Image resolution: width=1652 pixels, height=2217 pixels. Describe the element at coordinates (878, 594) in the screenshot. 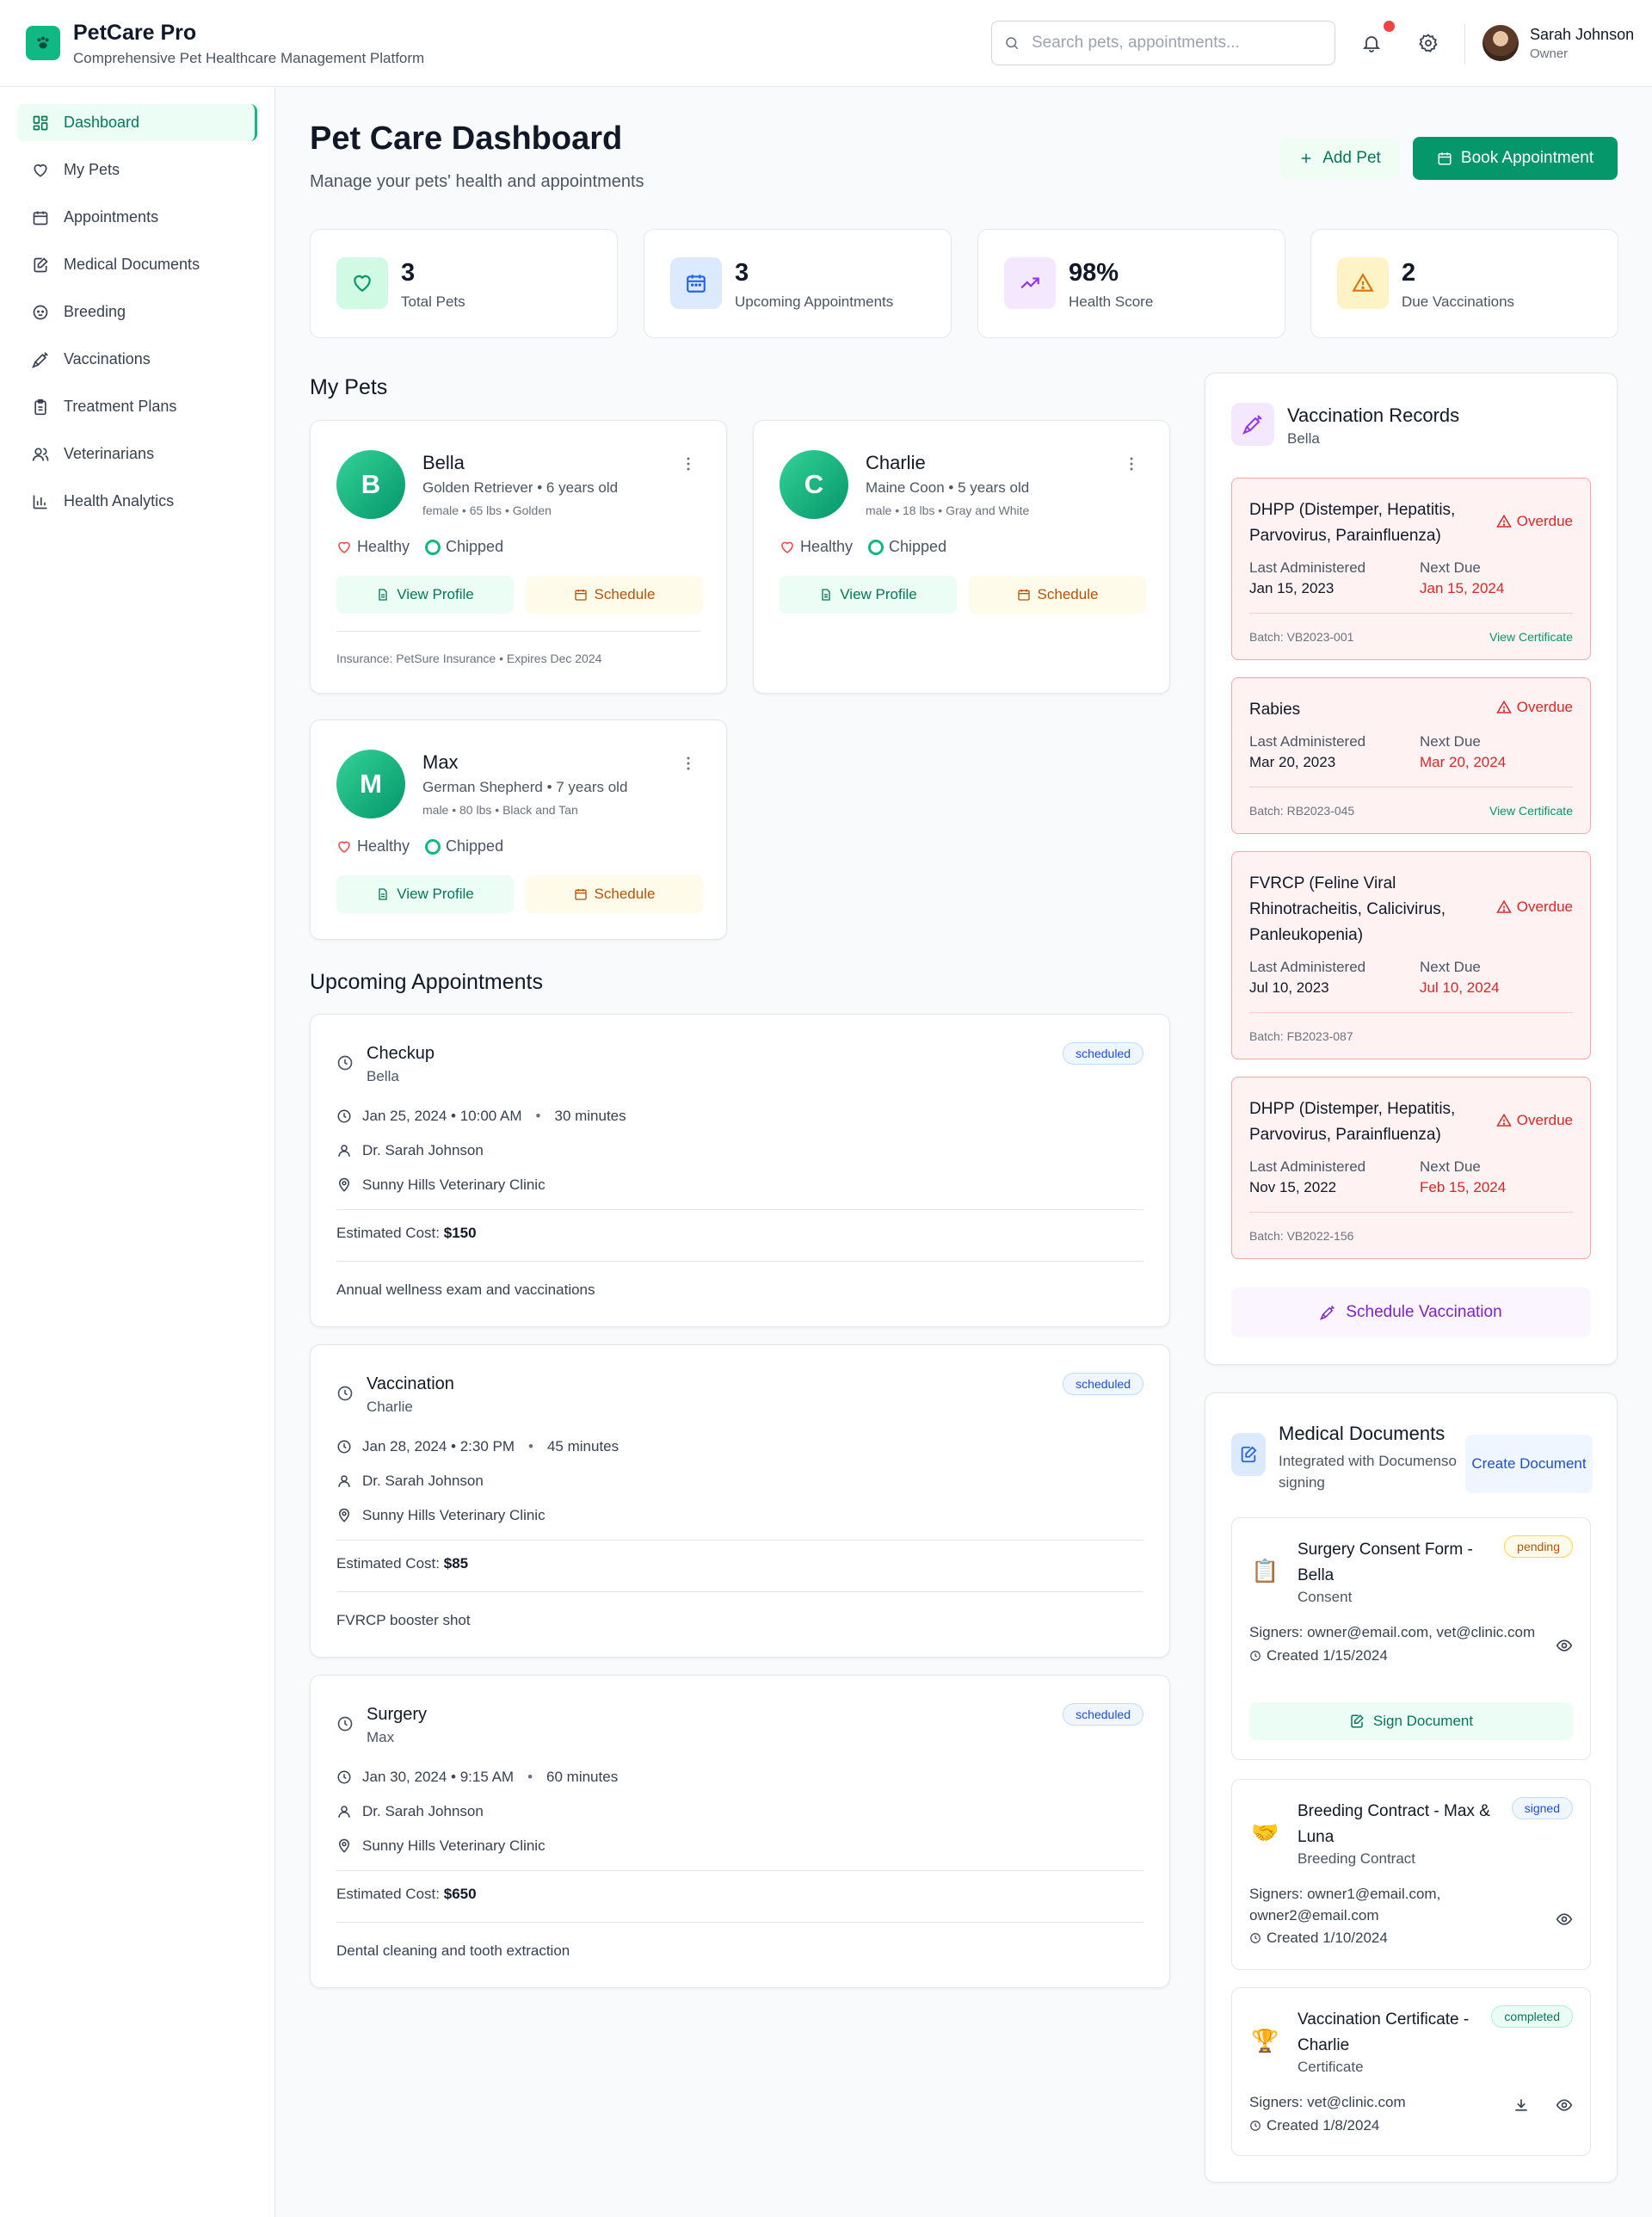

I see `view-profile-label: View Profile` at that location.